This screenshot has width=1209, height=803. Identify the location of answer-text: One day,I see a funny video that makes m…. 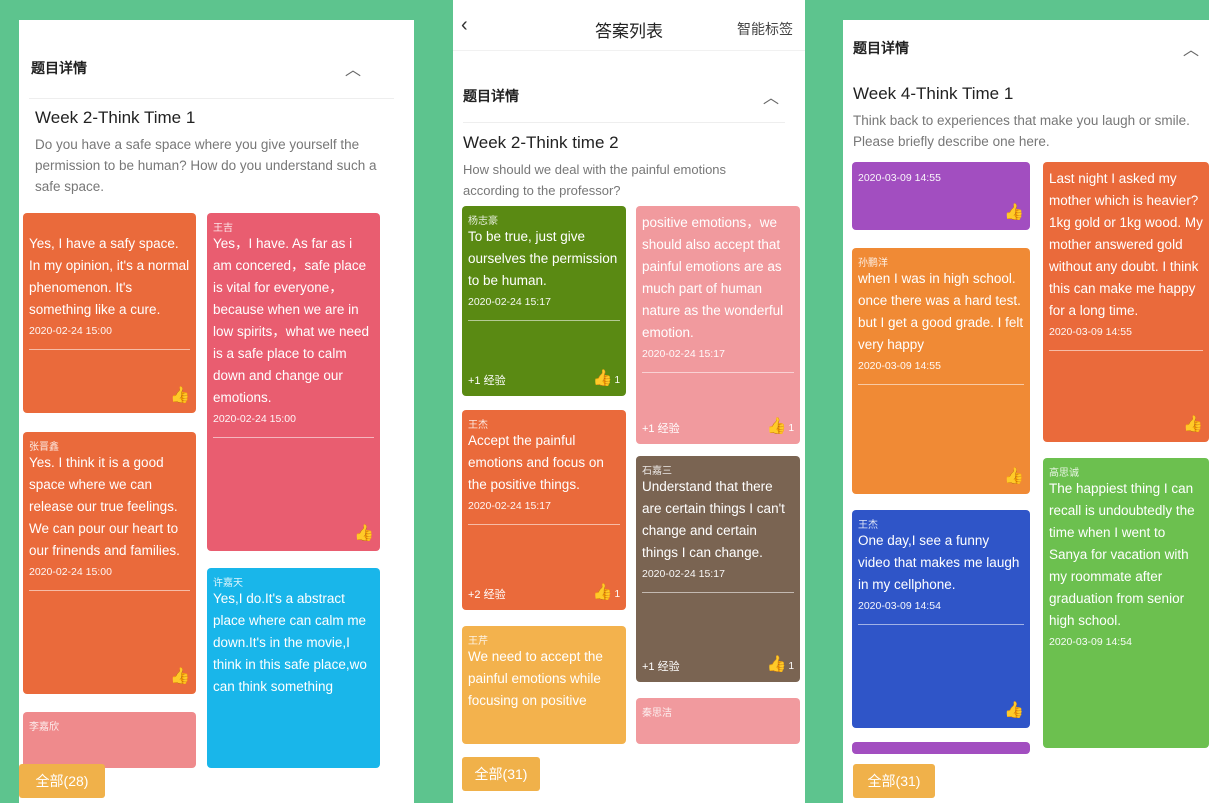
(939, 562).